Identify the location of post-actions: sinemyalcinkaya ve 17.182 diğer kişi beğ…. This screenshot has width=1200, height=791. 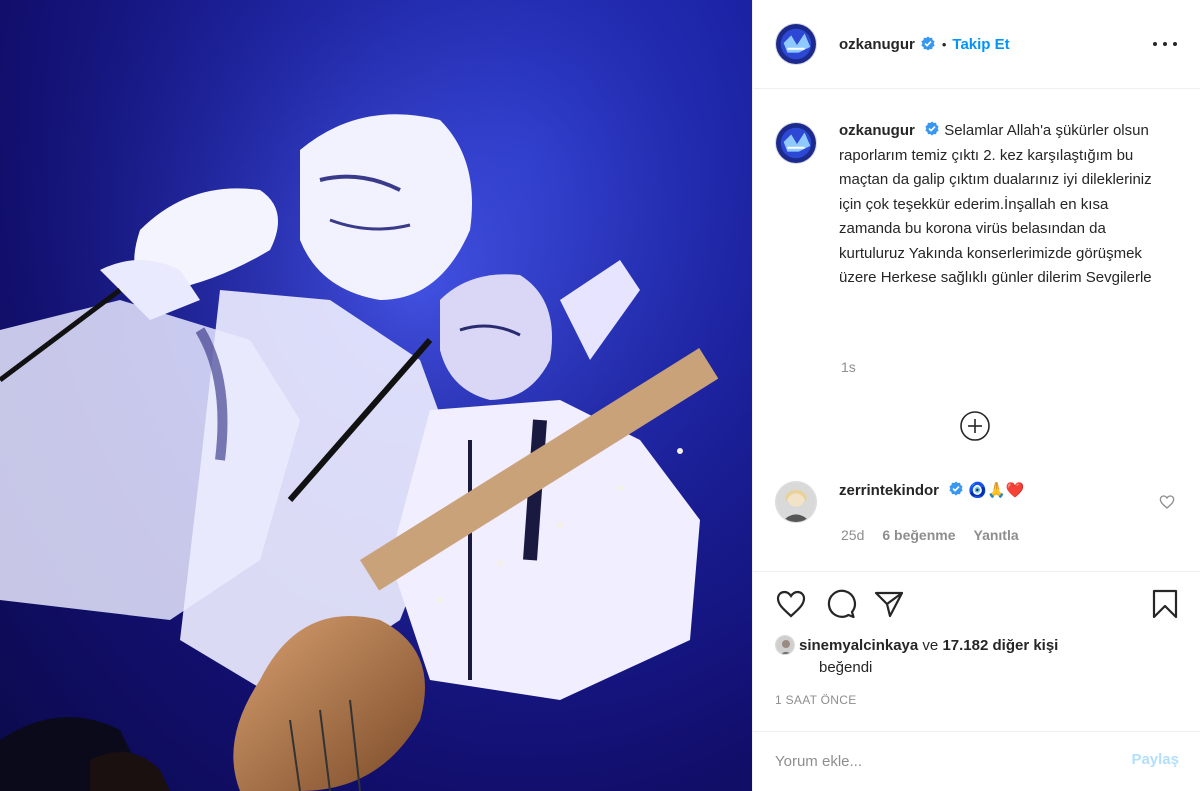
(976, 651).